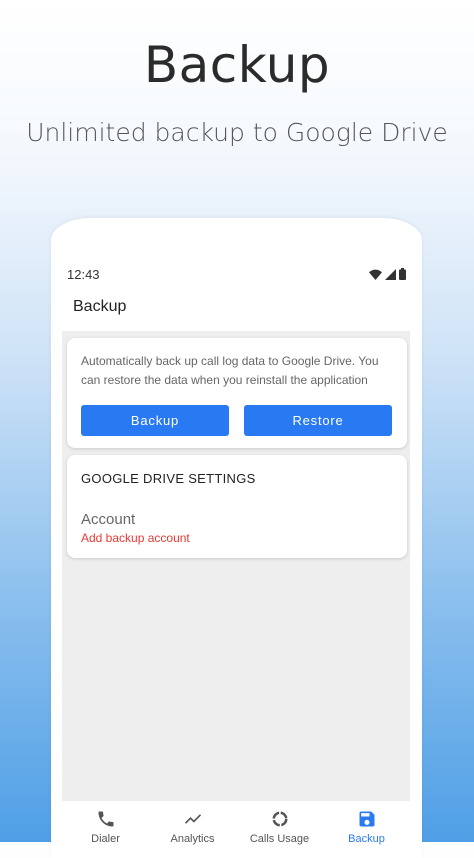 The height and width of the screenshot is (858, 474). What do you see at coordinates (375, 274) in the screenshot?
I see `wifi-icon` at bounding box center [375, 274].